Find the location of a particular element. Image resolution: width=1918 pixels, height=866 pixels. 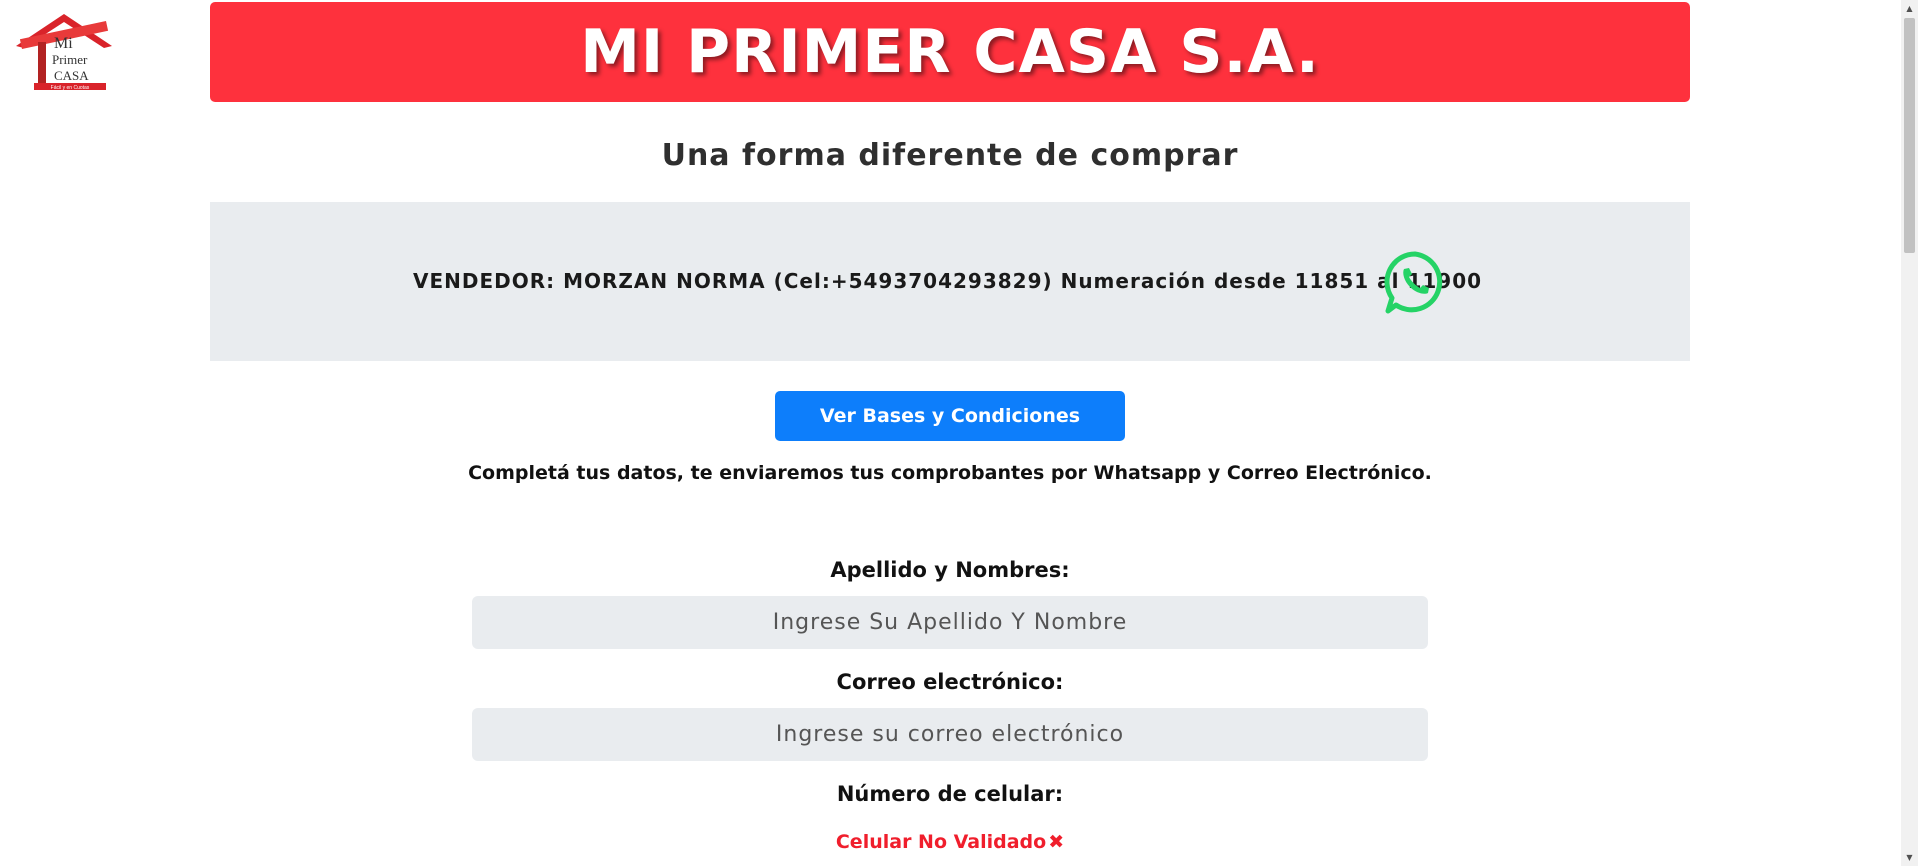

logo-text-casa: CASA is located at coordinates (71, 75).